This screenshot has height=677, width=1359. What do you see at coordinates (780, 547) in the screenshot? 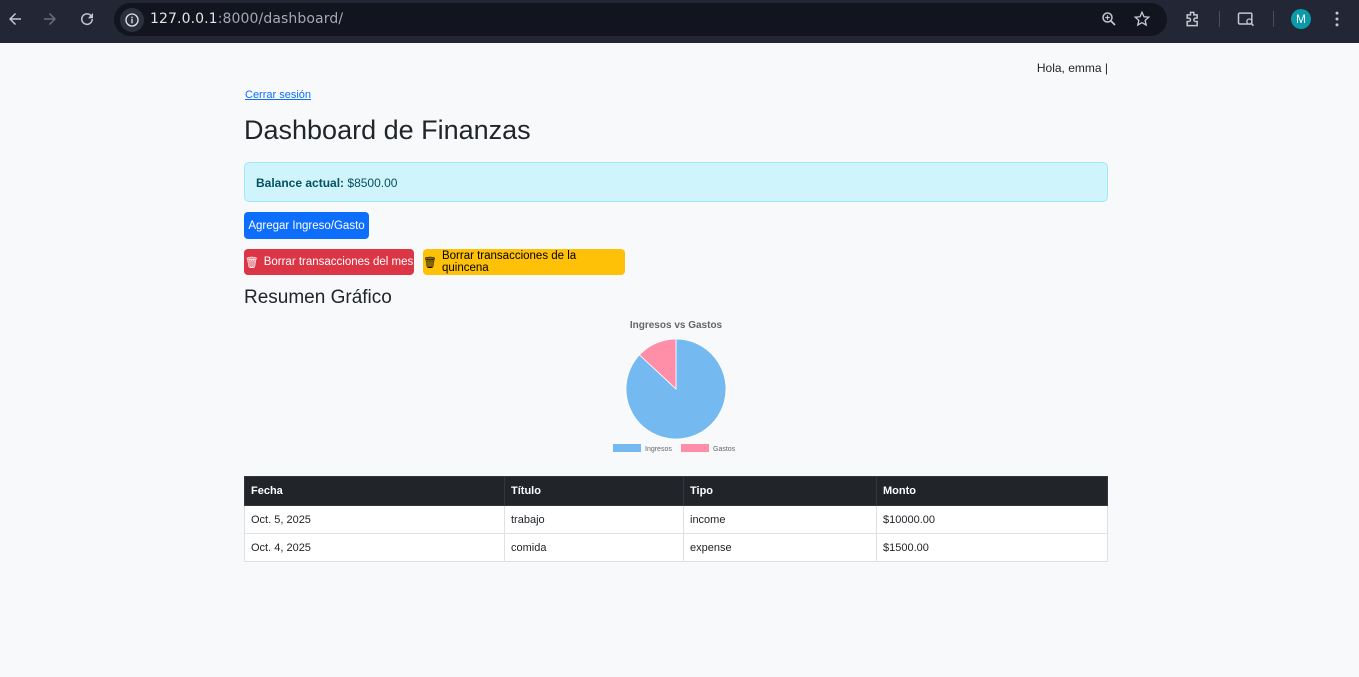
I see `cell-tipo: expense` at bounding box center [780, 547].